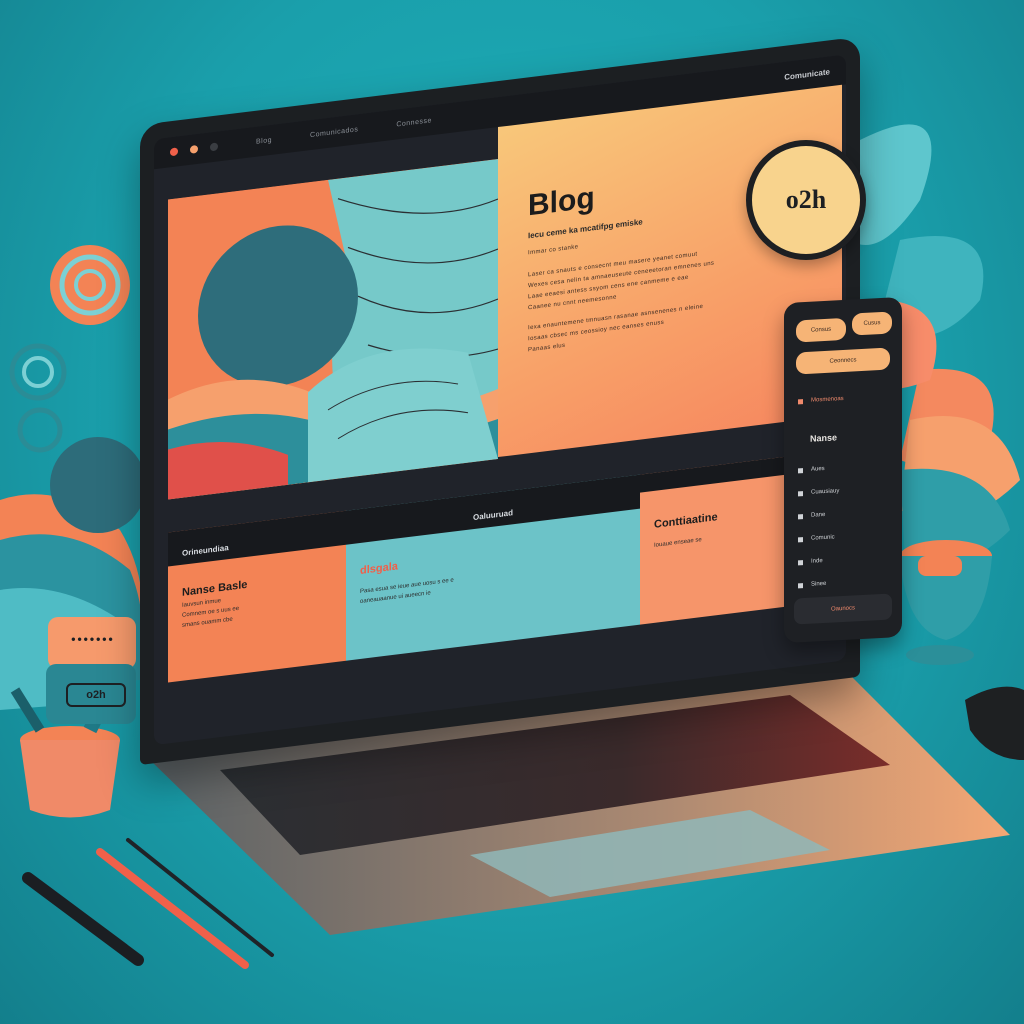  What do you see at coordinates (946, 602) in the screenshot?
I see `coffee-cup` at bounding box center [946, 602].